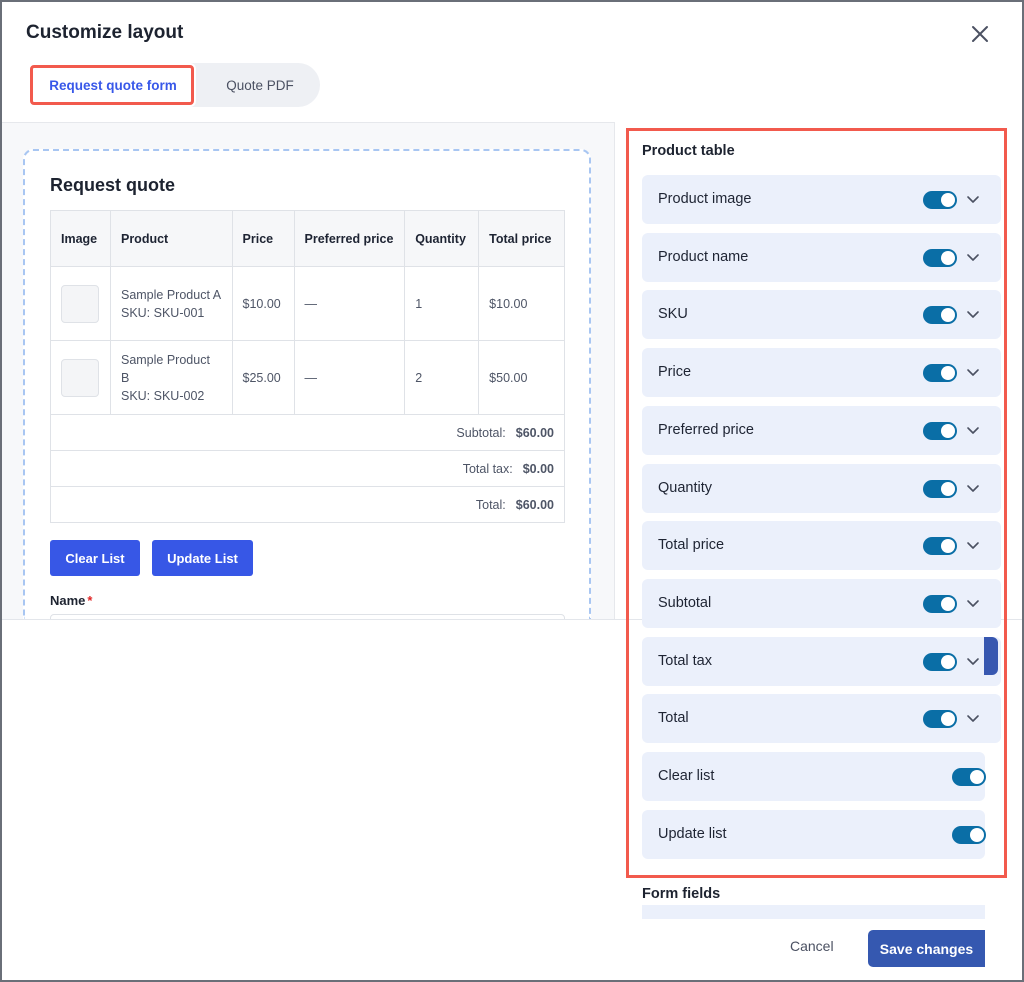  I want to click on settings-row-total: Total, so click(821, 718).